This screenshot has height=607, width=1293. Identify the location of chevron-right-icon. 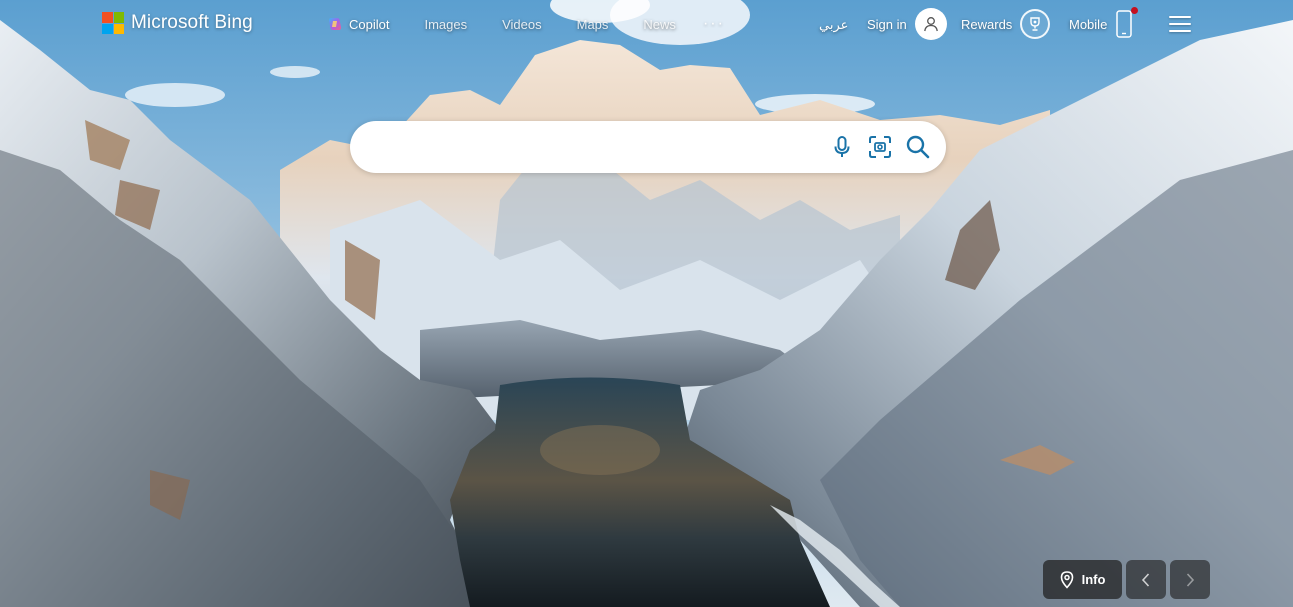
(1190, 579).